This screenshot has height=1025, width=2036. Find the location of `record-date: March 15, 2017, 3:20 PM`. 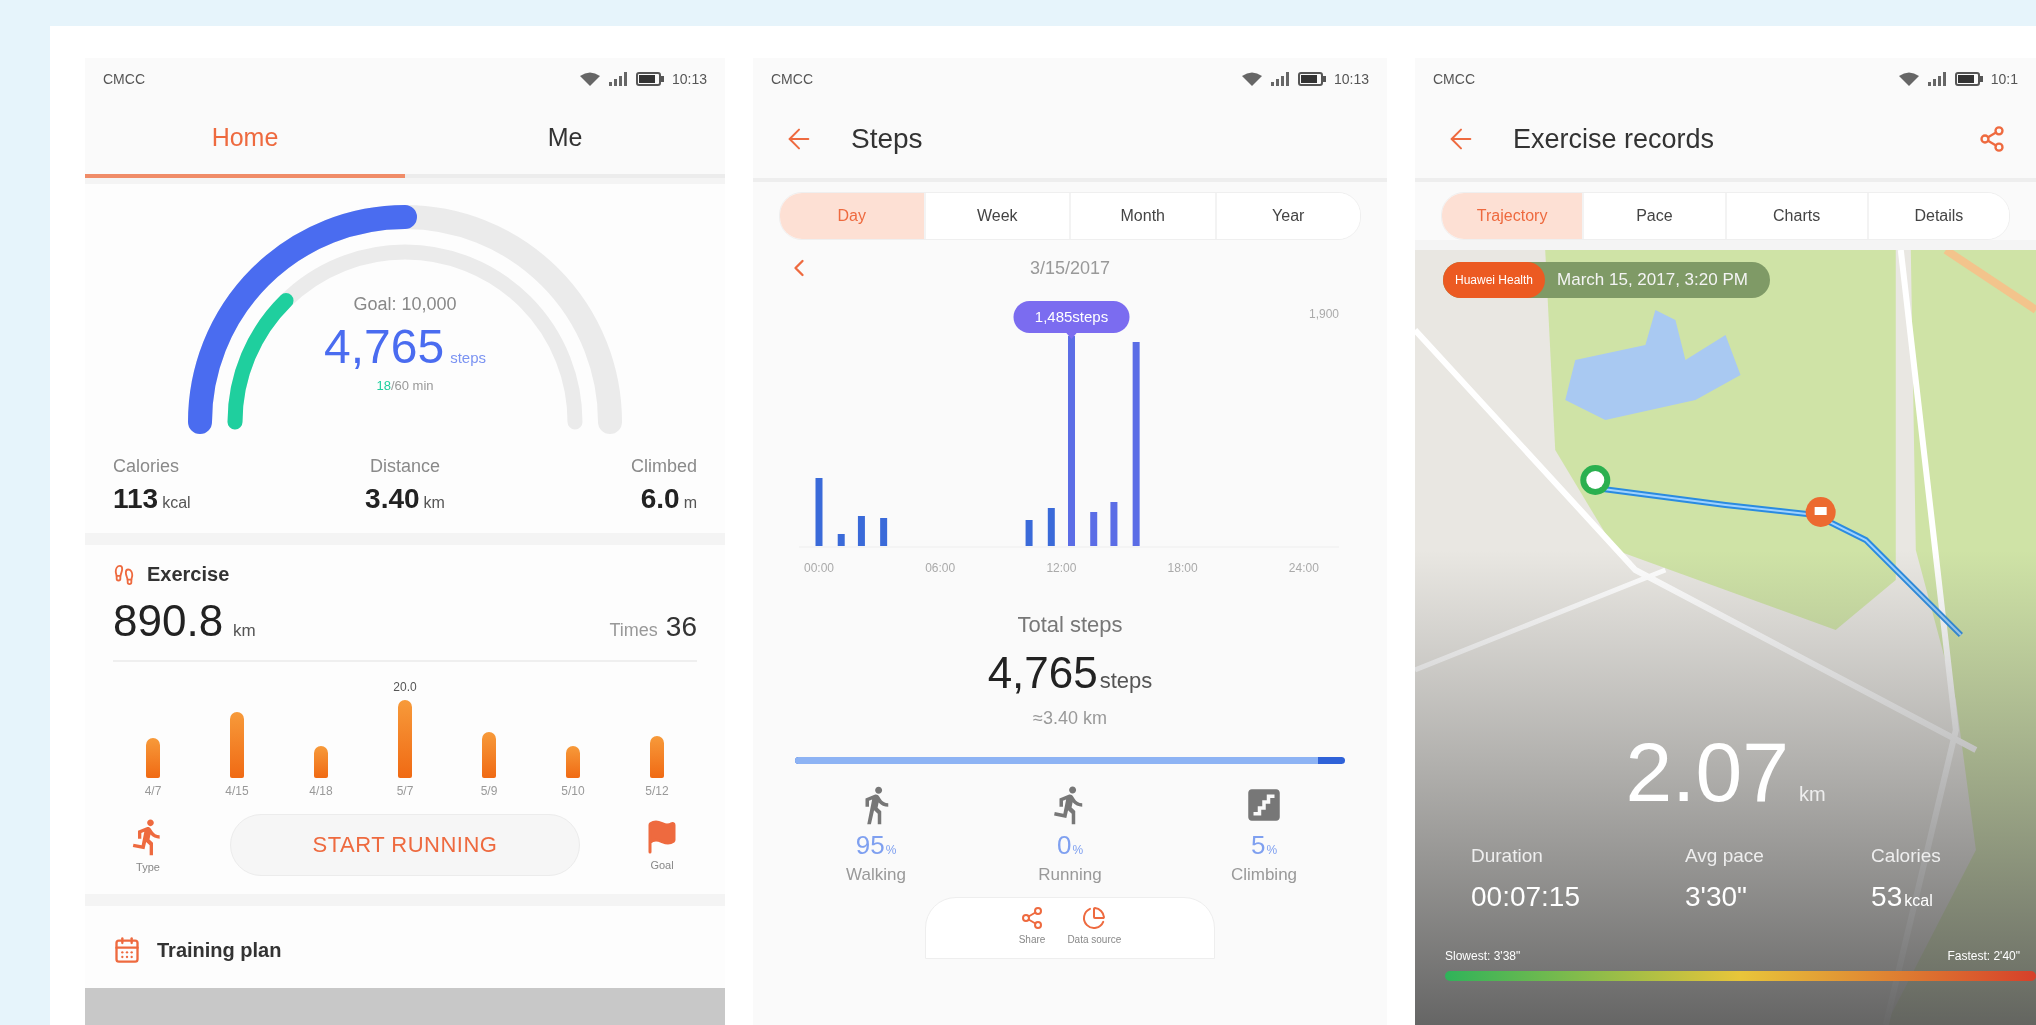

record-date: March 15, 2017, 3:20 PM is located at coordinates (1652, 280).